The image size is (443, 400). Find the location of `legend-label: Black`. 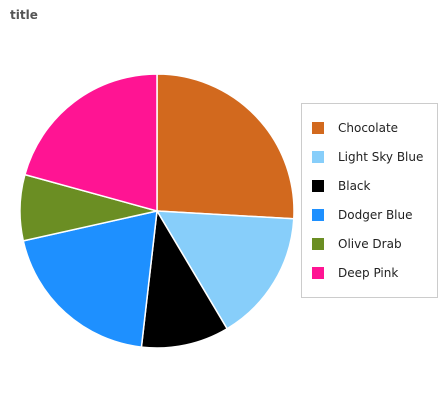

legend-label: Black is located at coordinates (354, 185).